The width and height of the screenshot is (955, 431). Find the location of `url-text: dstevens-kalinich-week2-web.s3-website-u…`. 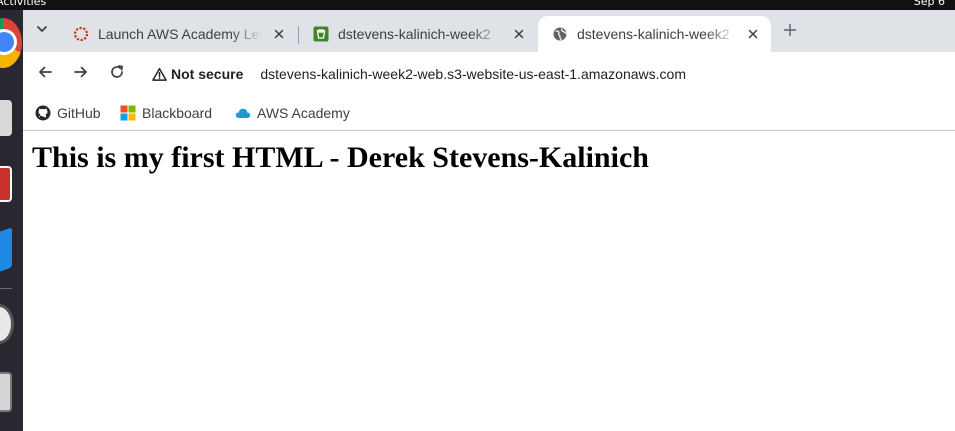

url-text: dstevens-kalinich-week2-web.s3-website-u… is located at coordinates (473, 74).